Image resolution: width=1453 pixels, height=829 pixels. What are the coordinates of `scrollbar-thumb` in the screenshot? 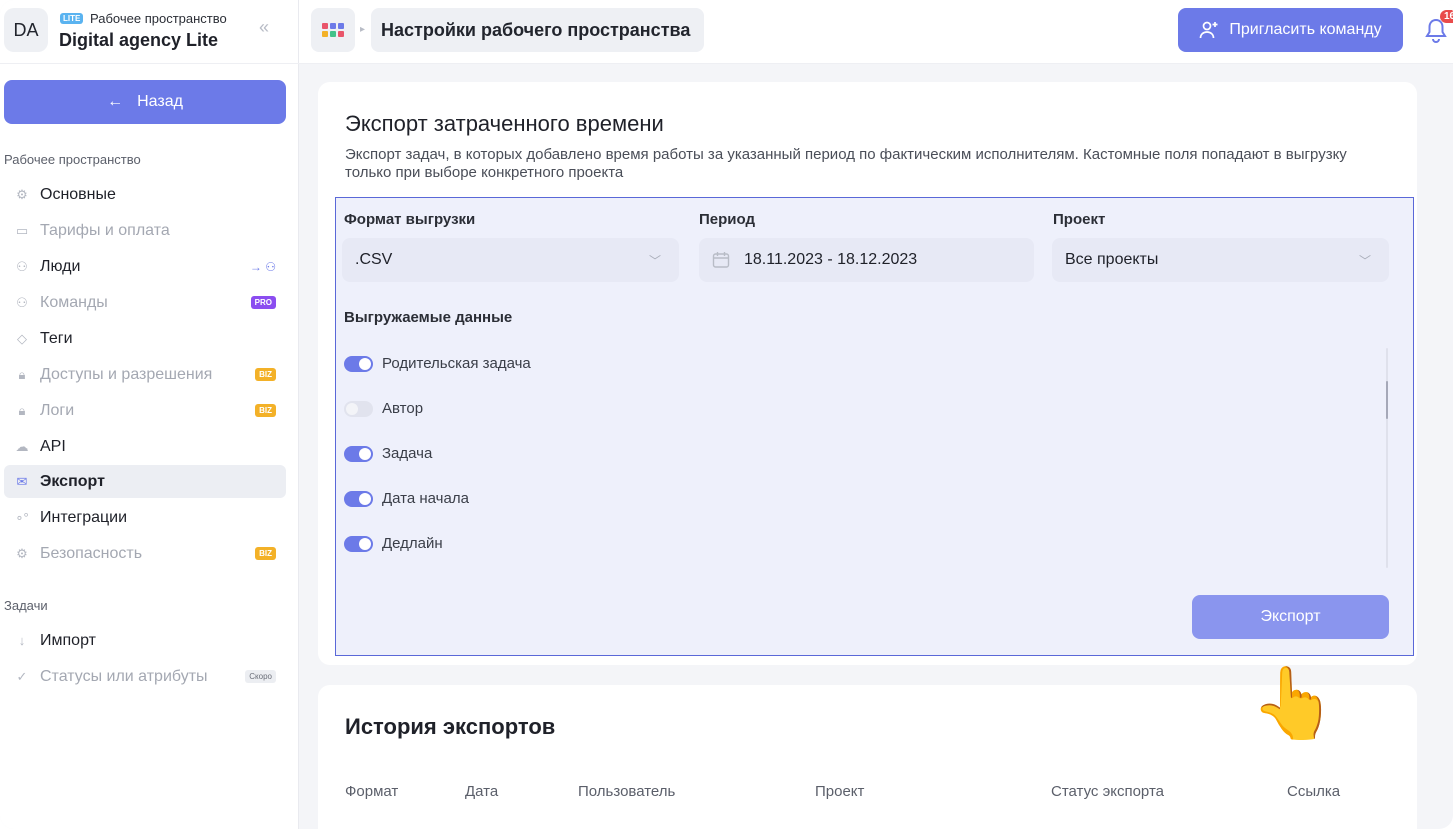 It's located at (1387, 400).